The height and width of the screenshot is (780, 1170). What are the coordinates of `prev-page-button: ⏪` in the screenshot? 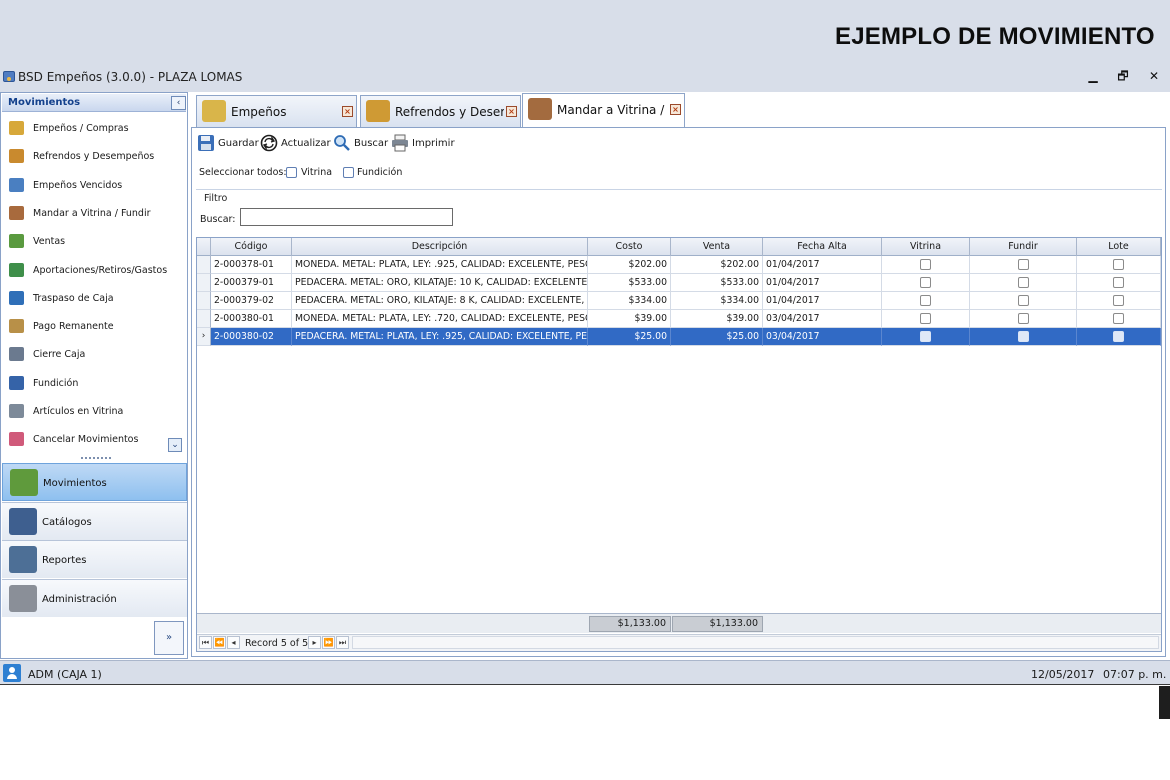 It's located at (219, 642).